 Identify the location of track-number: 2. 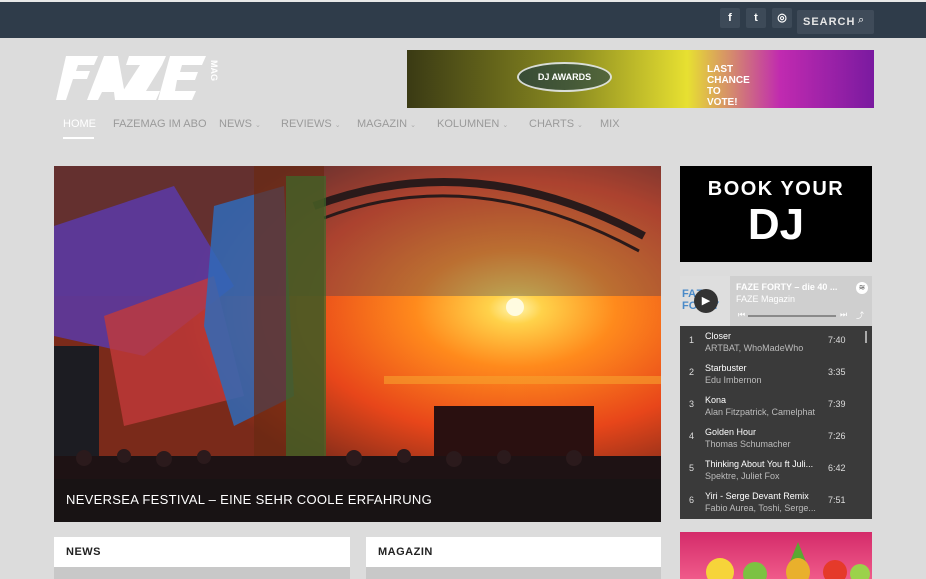
(692, 372).